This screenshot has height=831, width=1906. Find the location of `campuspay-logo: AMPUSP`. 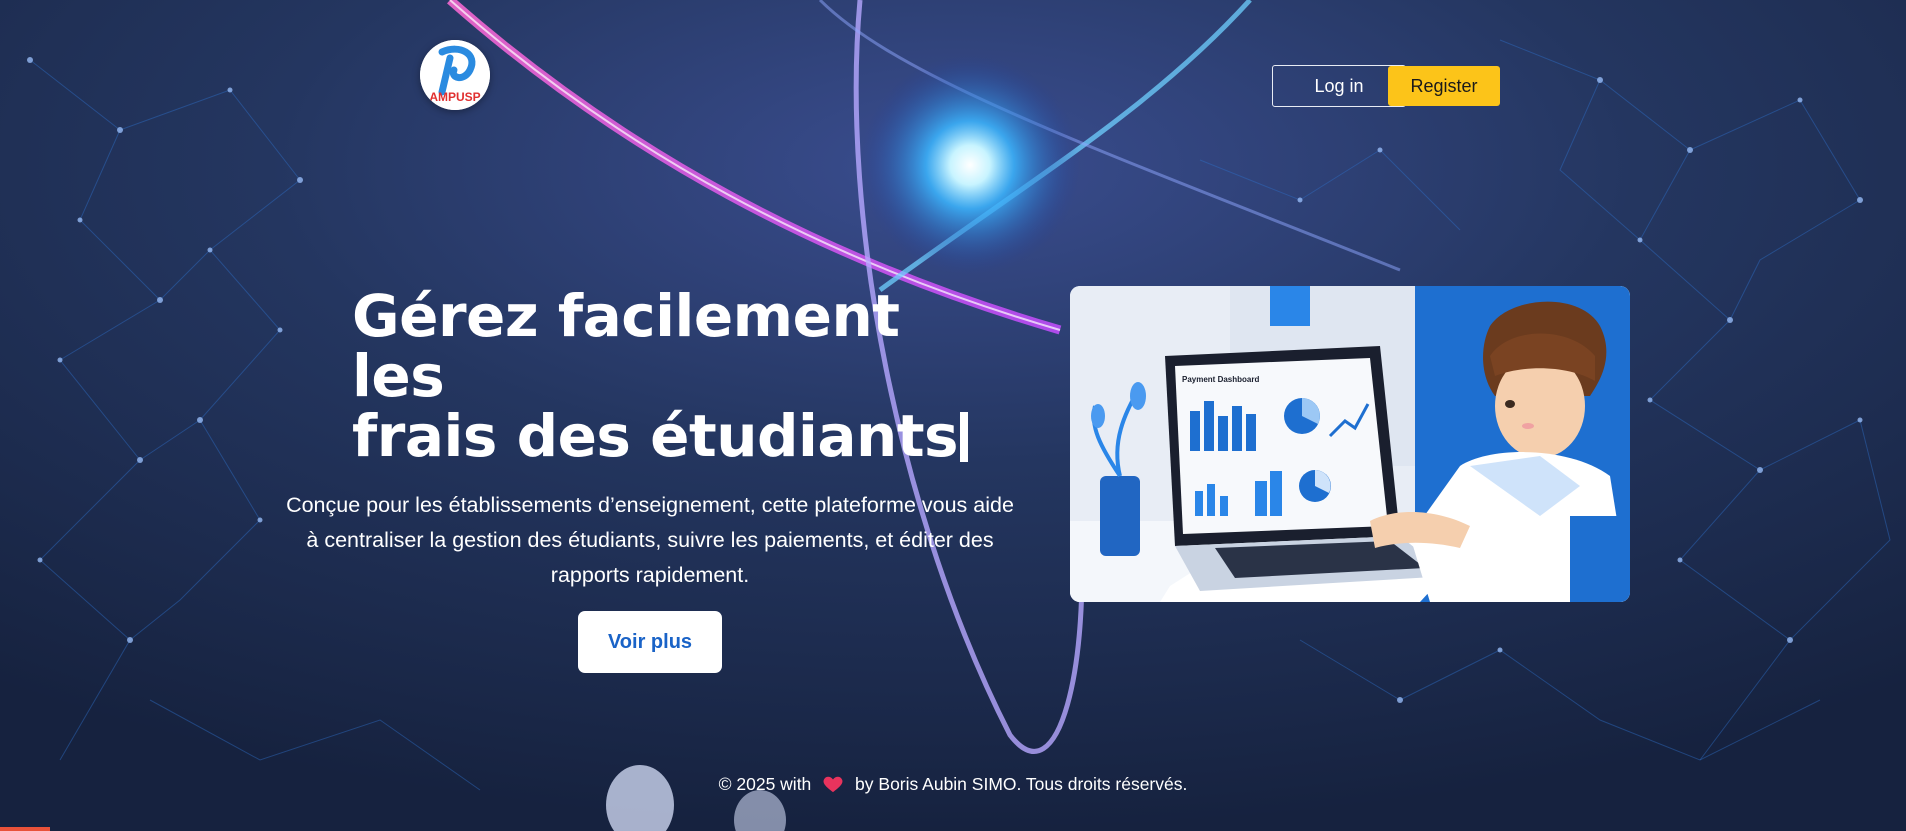

campuspay-logo: AMPUSP is located at coordinates (455, 75).